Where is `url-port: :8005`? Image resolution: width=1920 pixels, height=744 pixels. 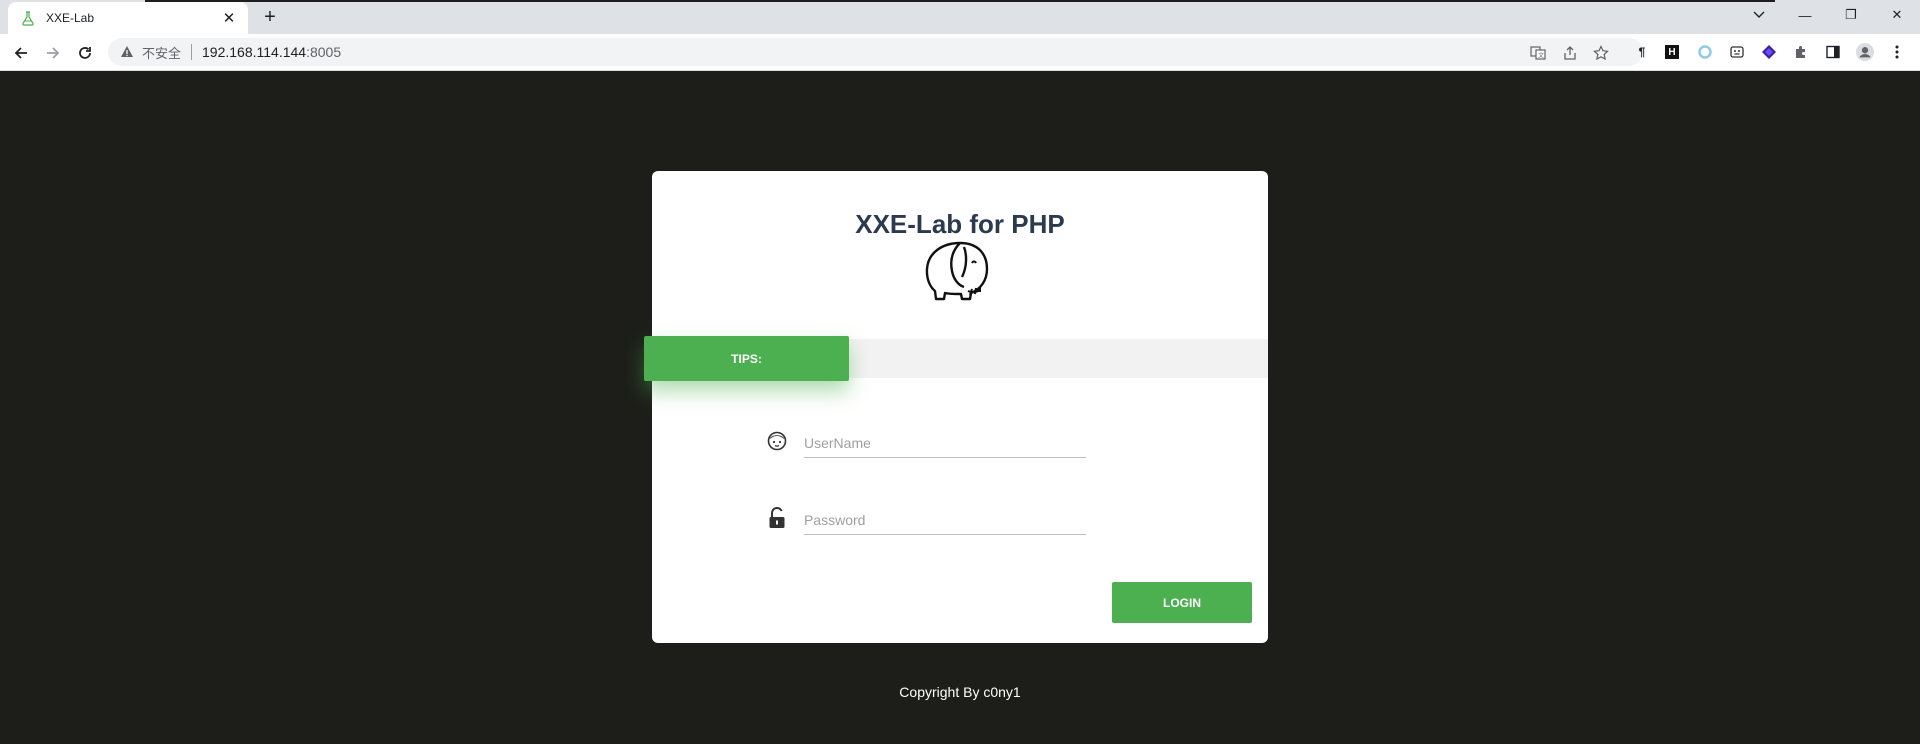 url-port: :8005 is located at coordinates (324, 52).